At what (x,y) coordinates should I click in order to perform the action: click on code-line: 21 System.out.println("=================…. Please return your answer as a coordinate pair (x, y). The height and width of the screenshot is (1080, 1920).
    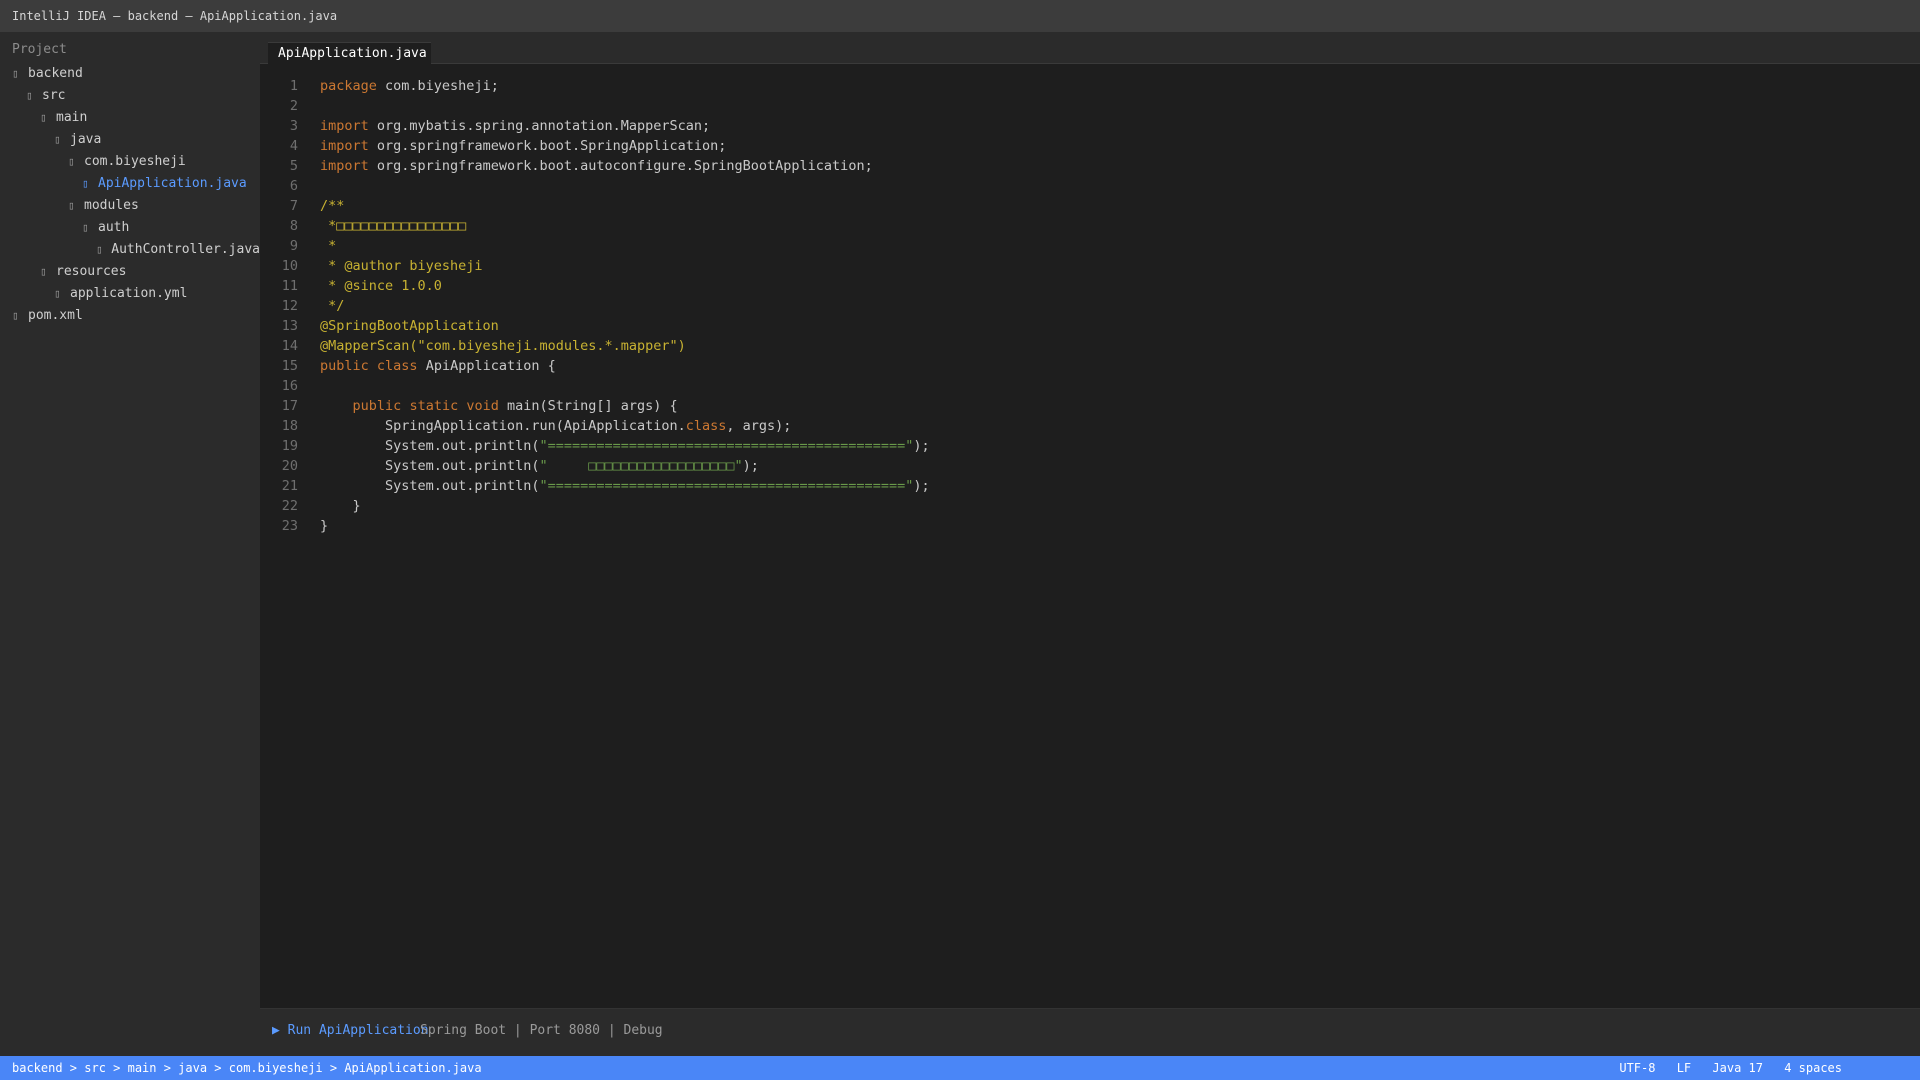
    Looking at the image, I should click on (1090, 486).